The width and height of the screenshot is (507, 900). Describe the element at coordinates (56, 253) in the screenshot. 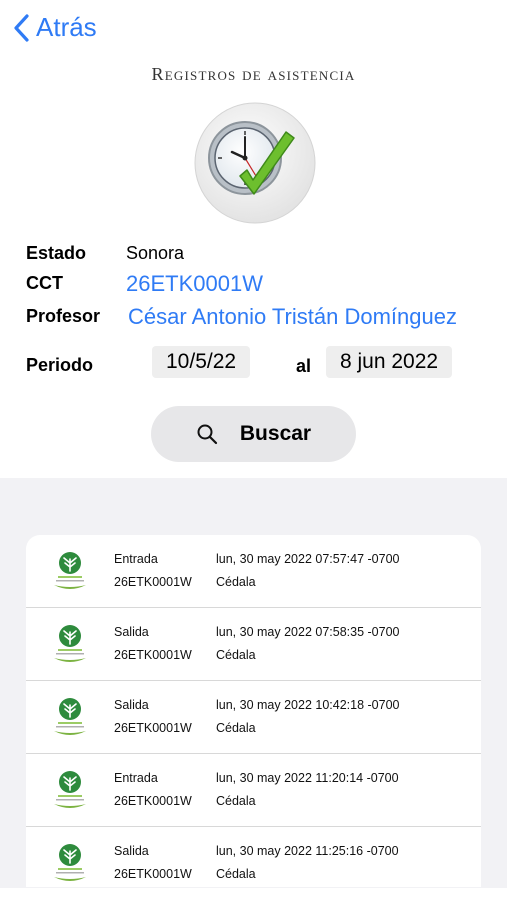

I see `estado-label: Estado` at that location.